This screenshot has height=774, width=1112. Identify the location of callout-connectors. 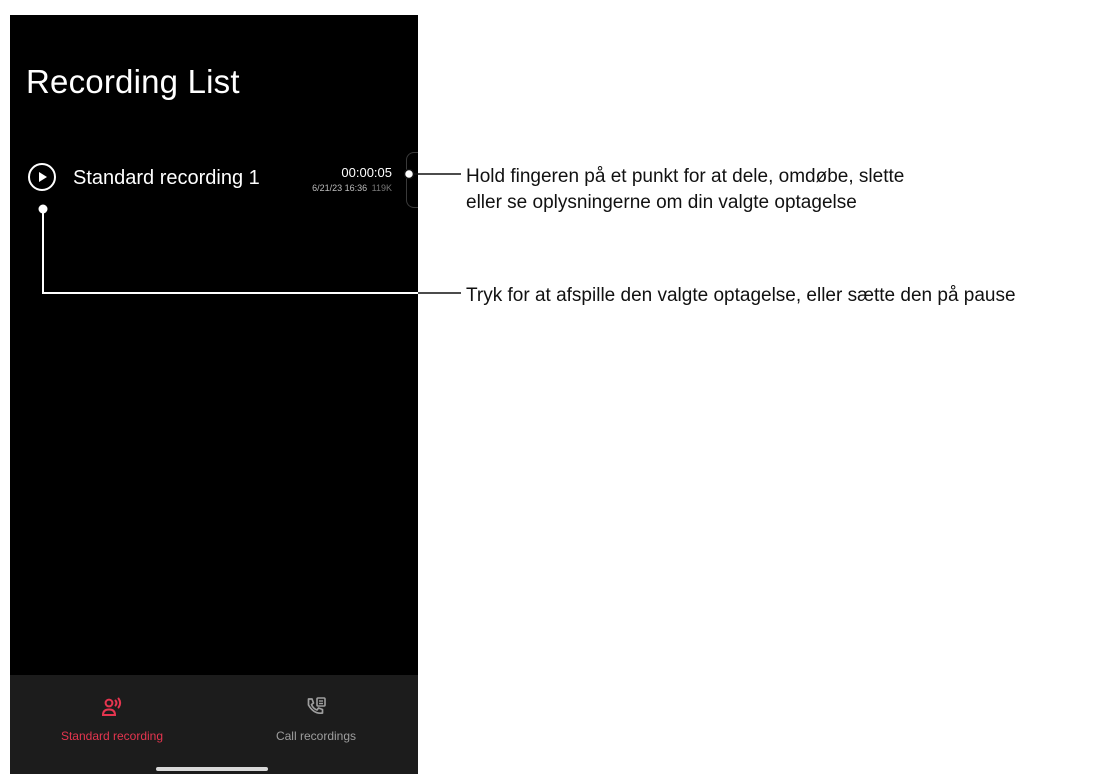
(249, 231).